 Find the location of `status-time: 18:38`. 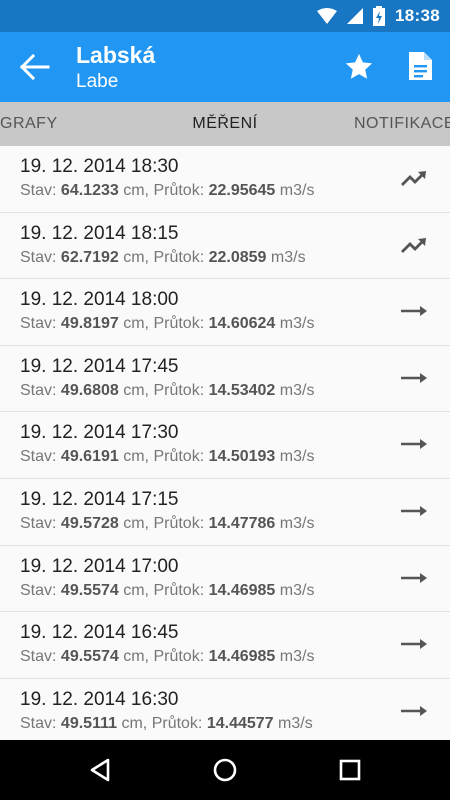

status-time: 18:38 is located at coordinates (417, 15).